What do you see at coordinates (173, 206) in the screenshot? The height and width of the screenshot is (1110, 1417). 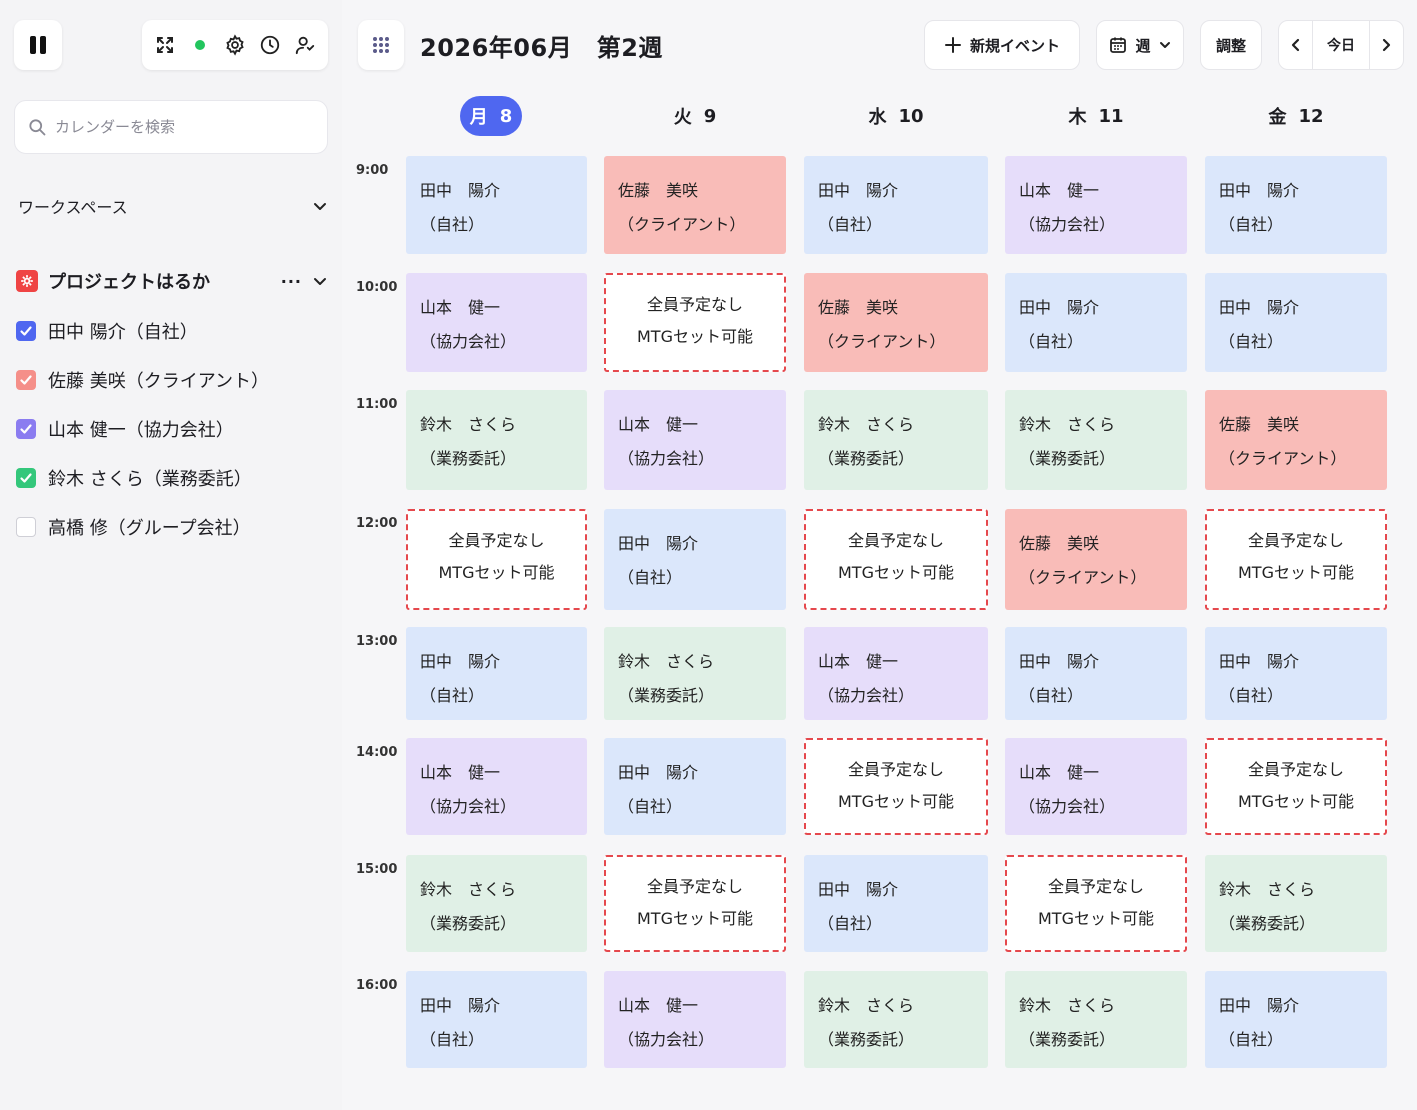 I see `workspace-header: ワークスペース` at bounding box center [173, 206].